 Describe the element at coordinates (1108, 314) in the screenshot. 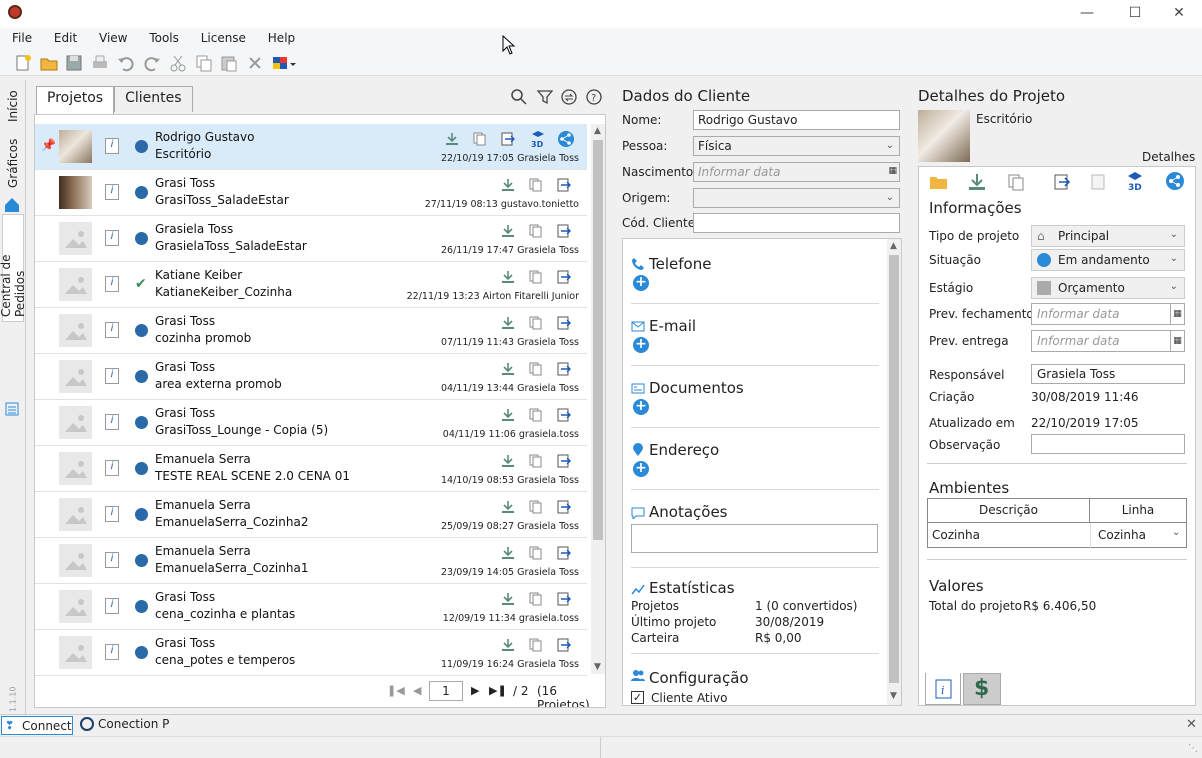

I see `prev-fechamento-input: Informar data ▦` at that location.